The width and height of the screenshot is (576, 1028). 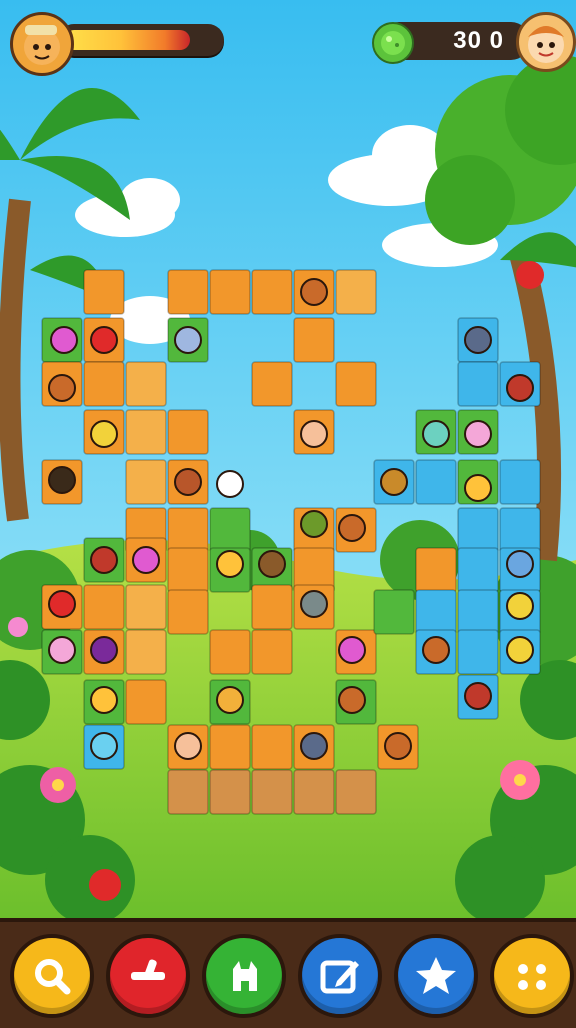 I want to click on magnifier-icon, so click(x=53, y=977).